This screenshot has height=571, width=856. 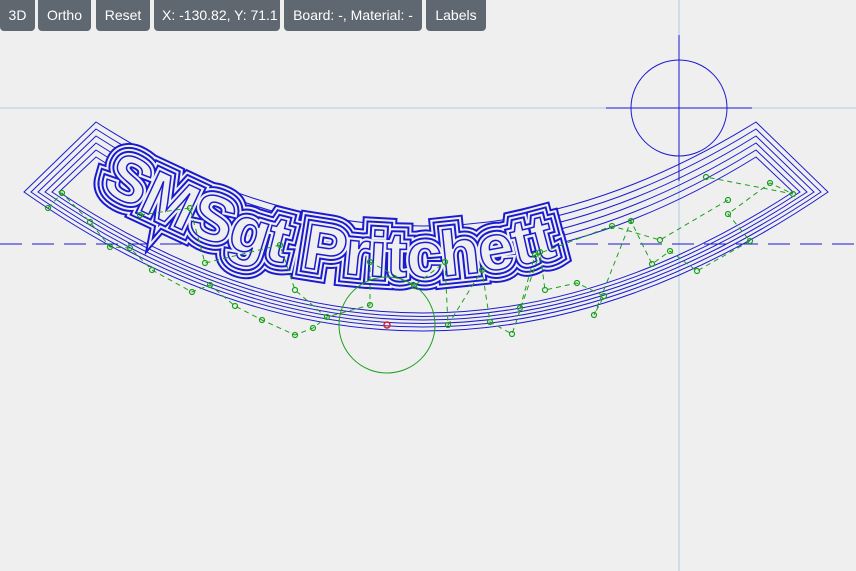 I want to click on crosshair-circle-icon, so click(x=679, y=108).